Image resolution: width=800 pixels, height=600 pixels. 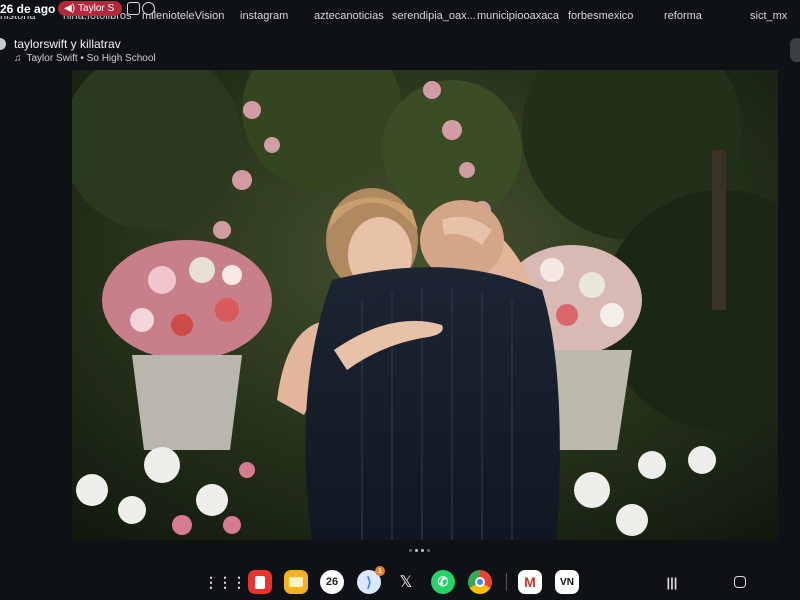 I want to click on whatsapp-app-icon: ✆, so click(x=443, y=582).